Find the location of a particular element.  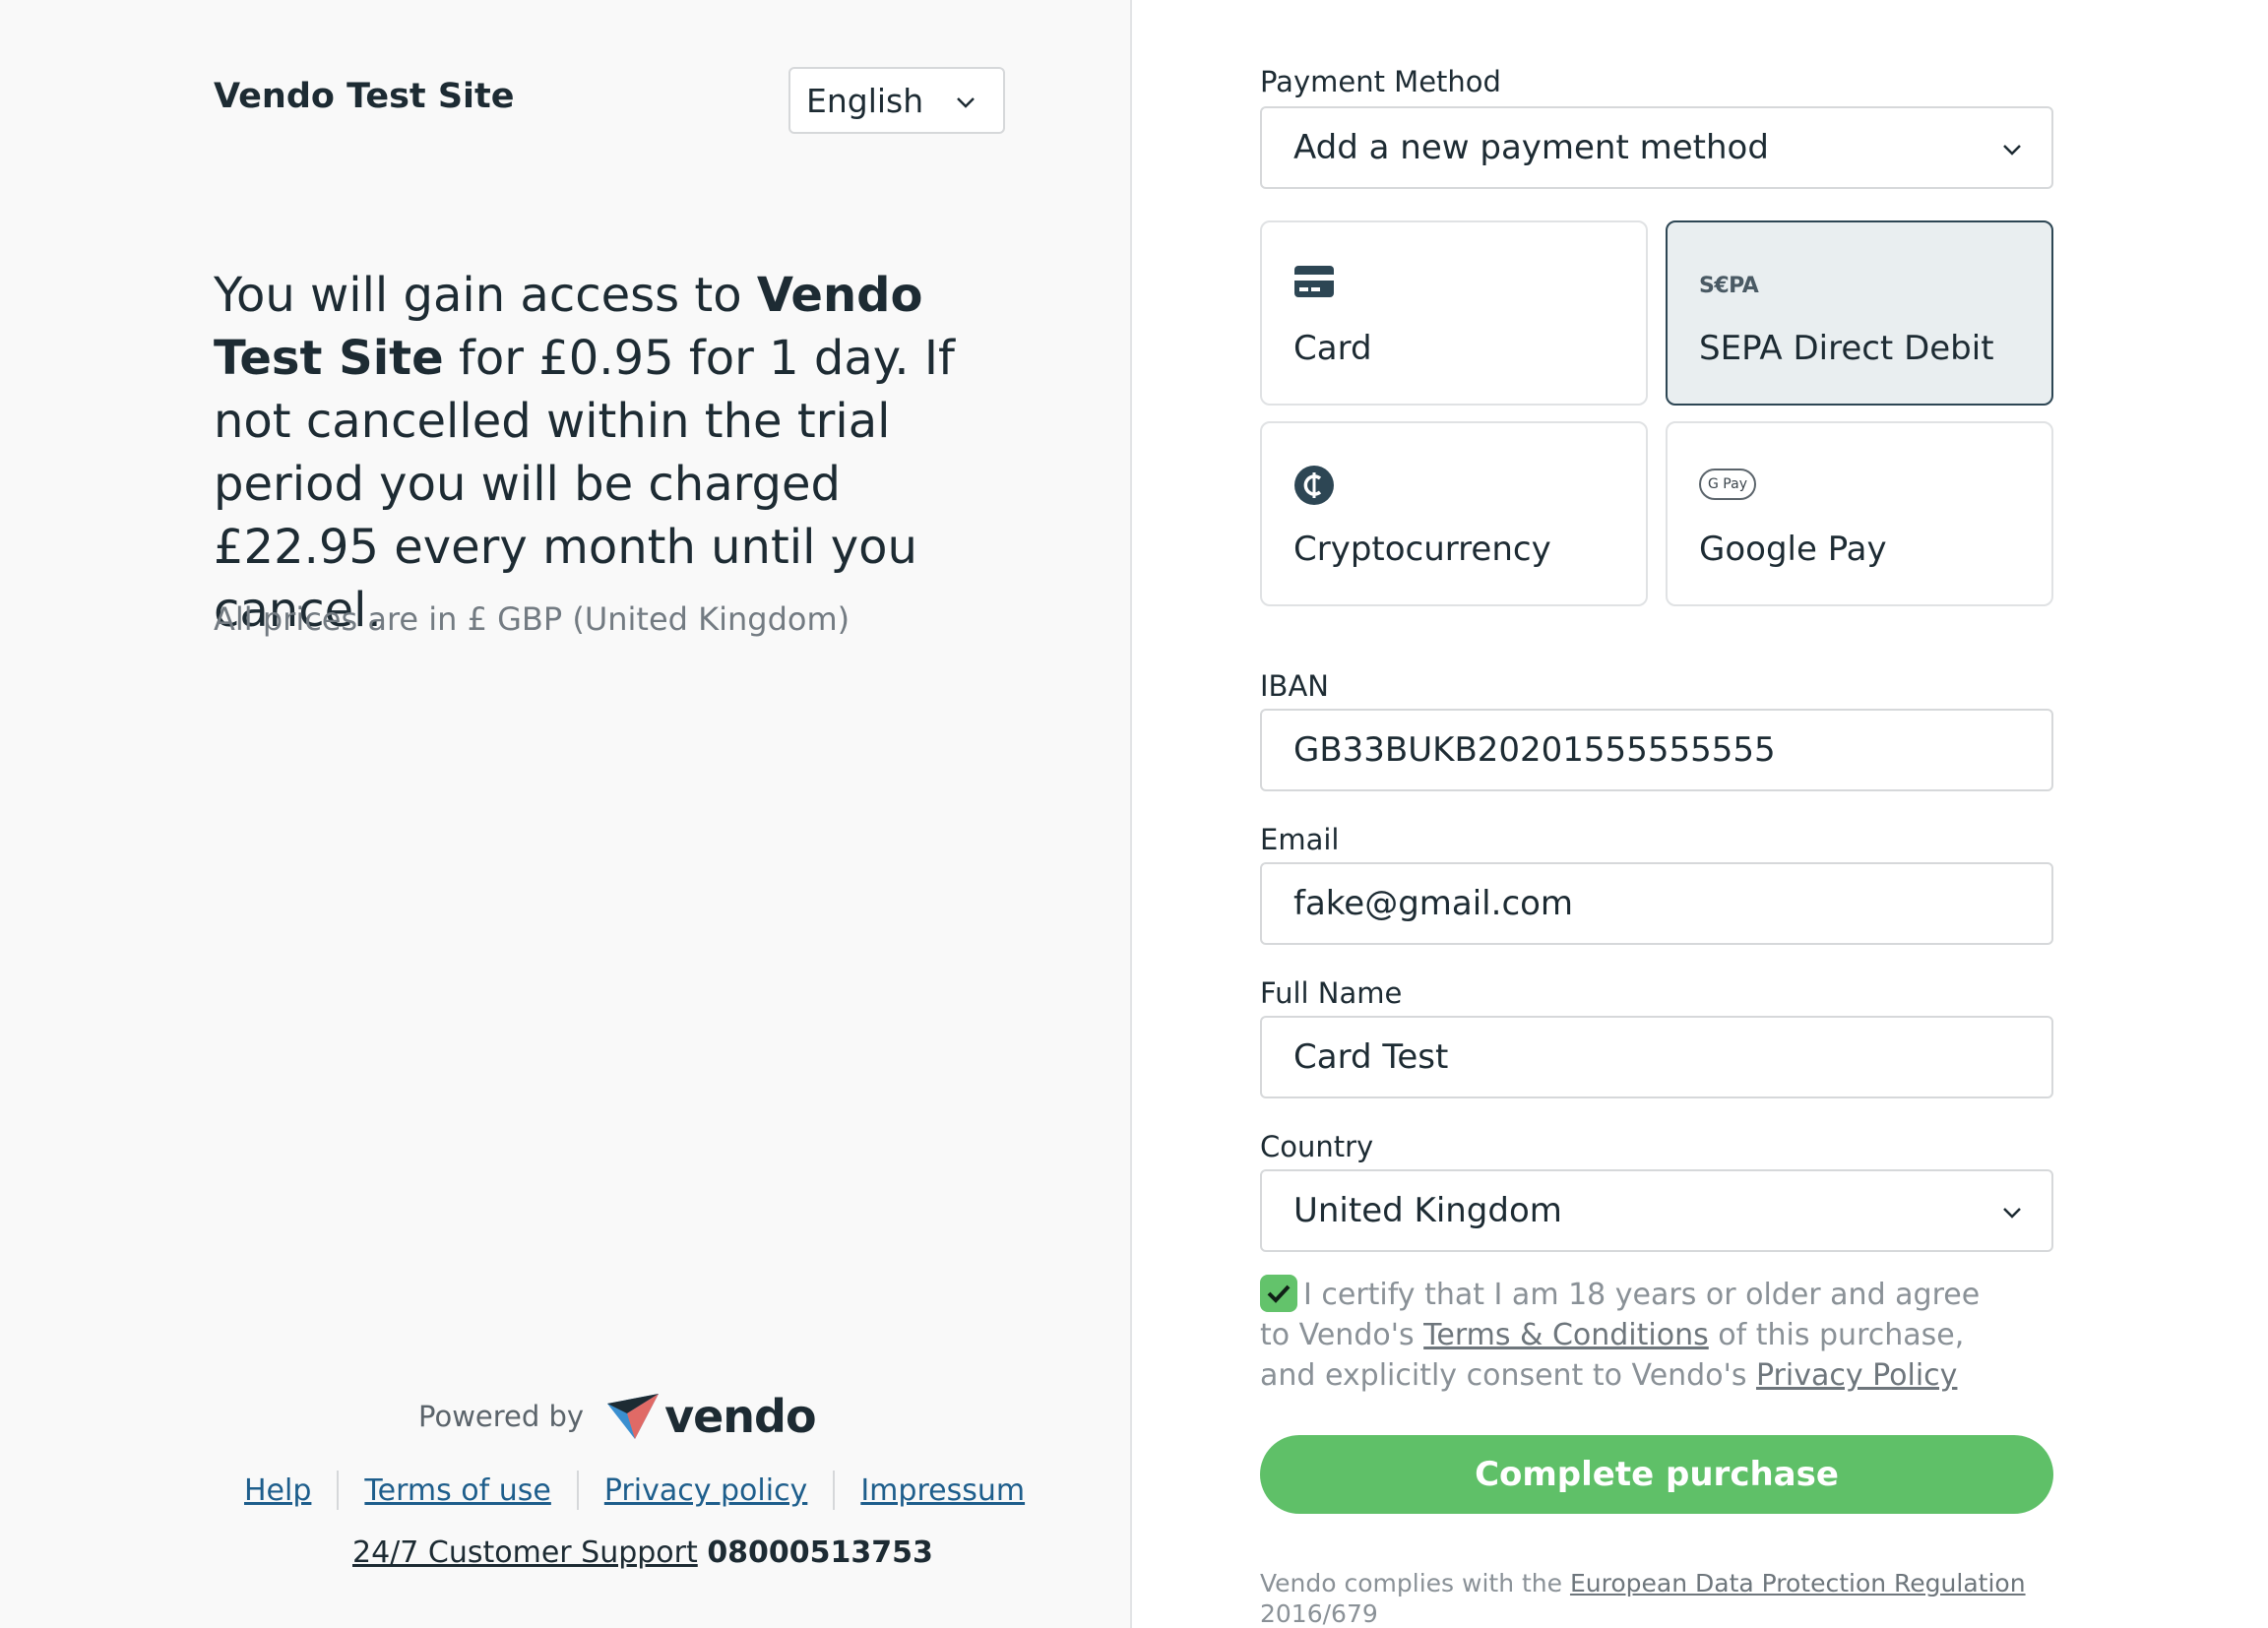

vendo-logo: vendo is located at coordinates (711, 1416).